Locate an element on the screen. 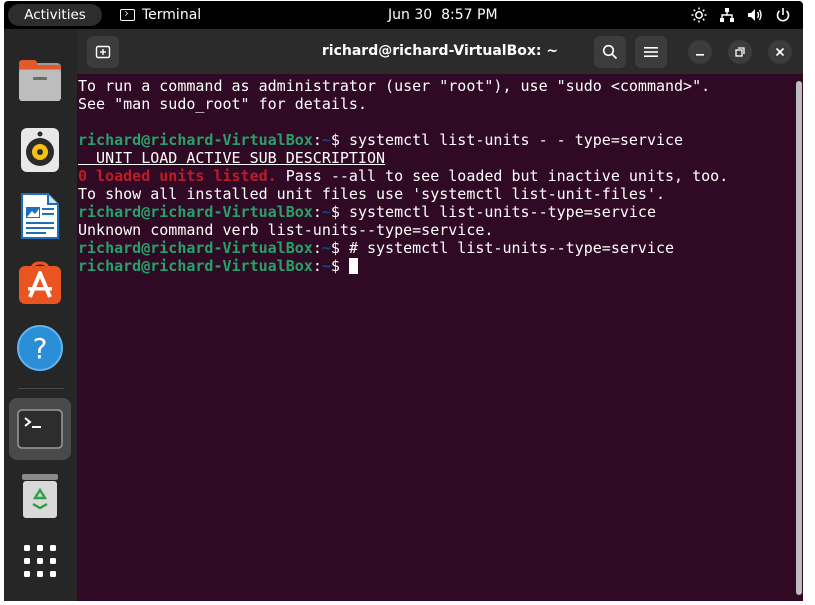 The width and height of the screenshot is (815, 605). files-icon is located at coordinates (40, 80).